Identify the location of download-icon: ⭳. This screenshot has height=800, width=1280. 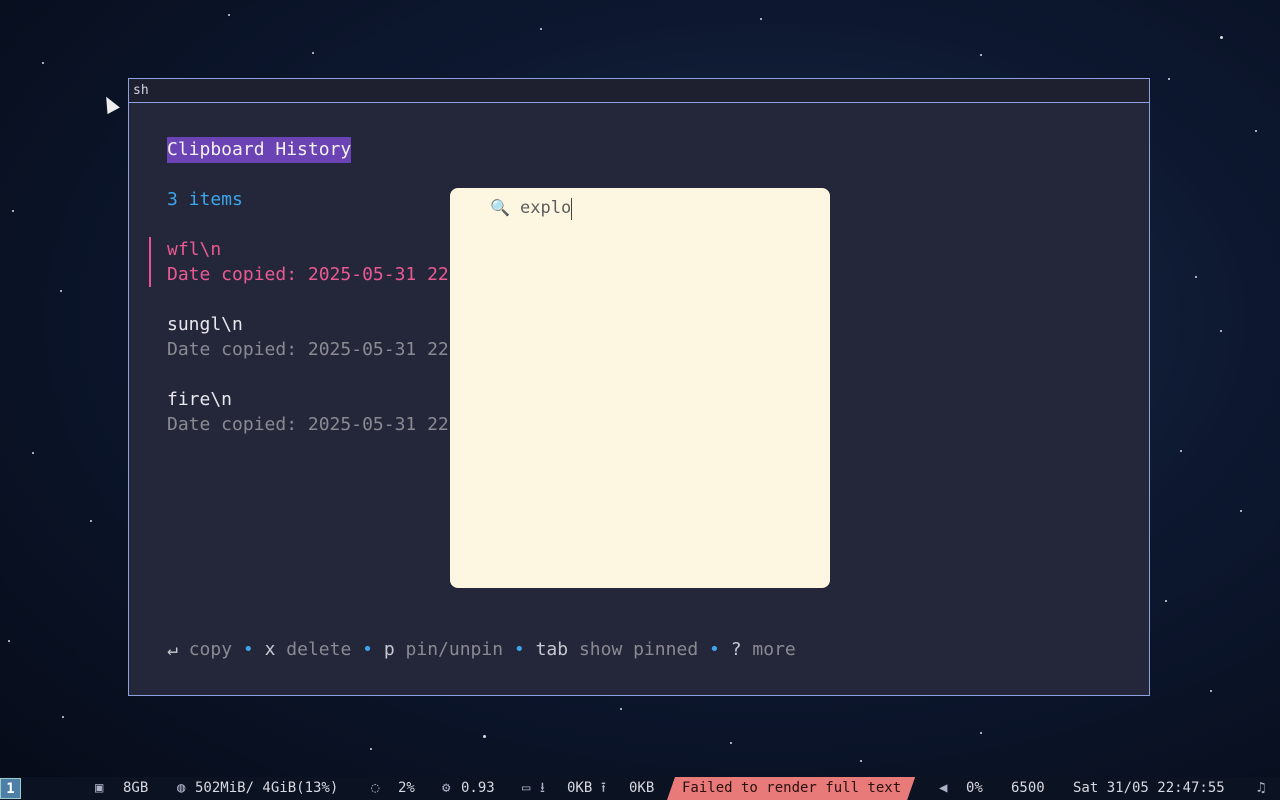
(542, 788).